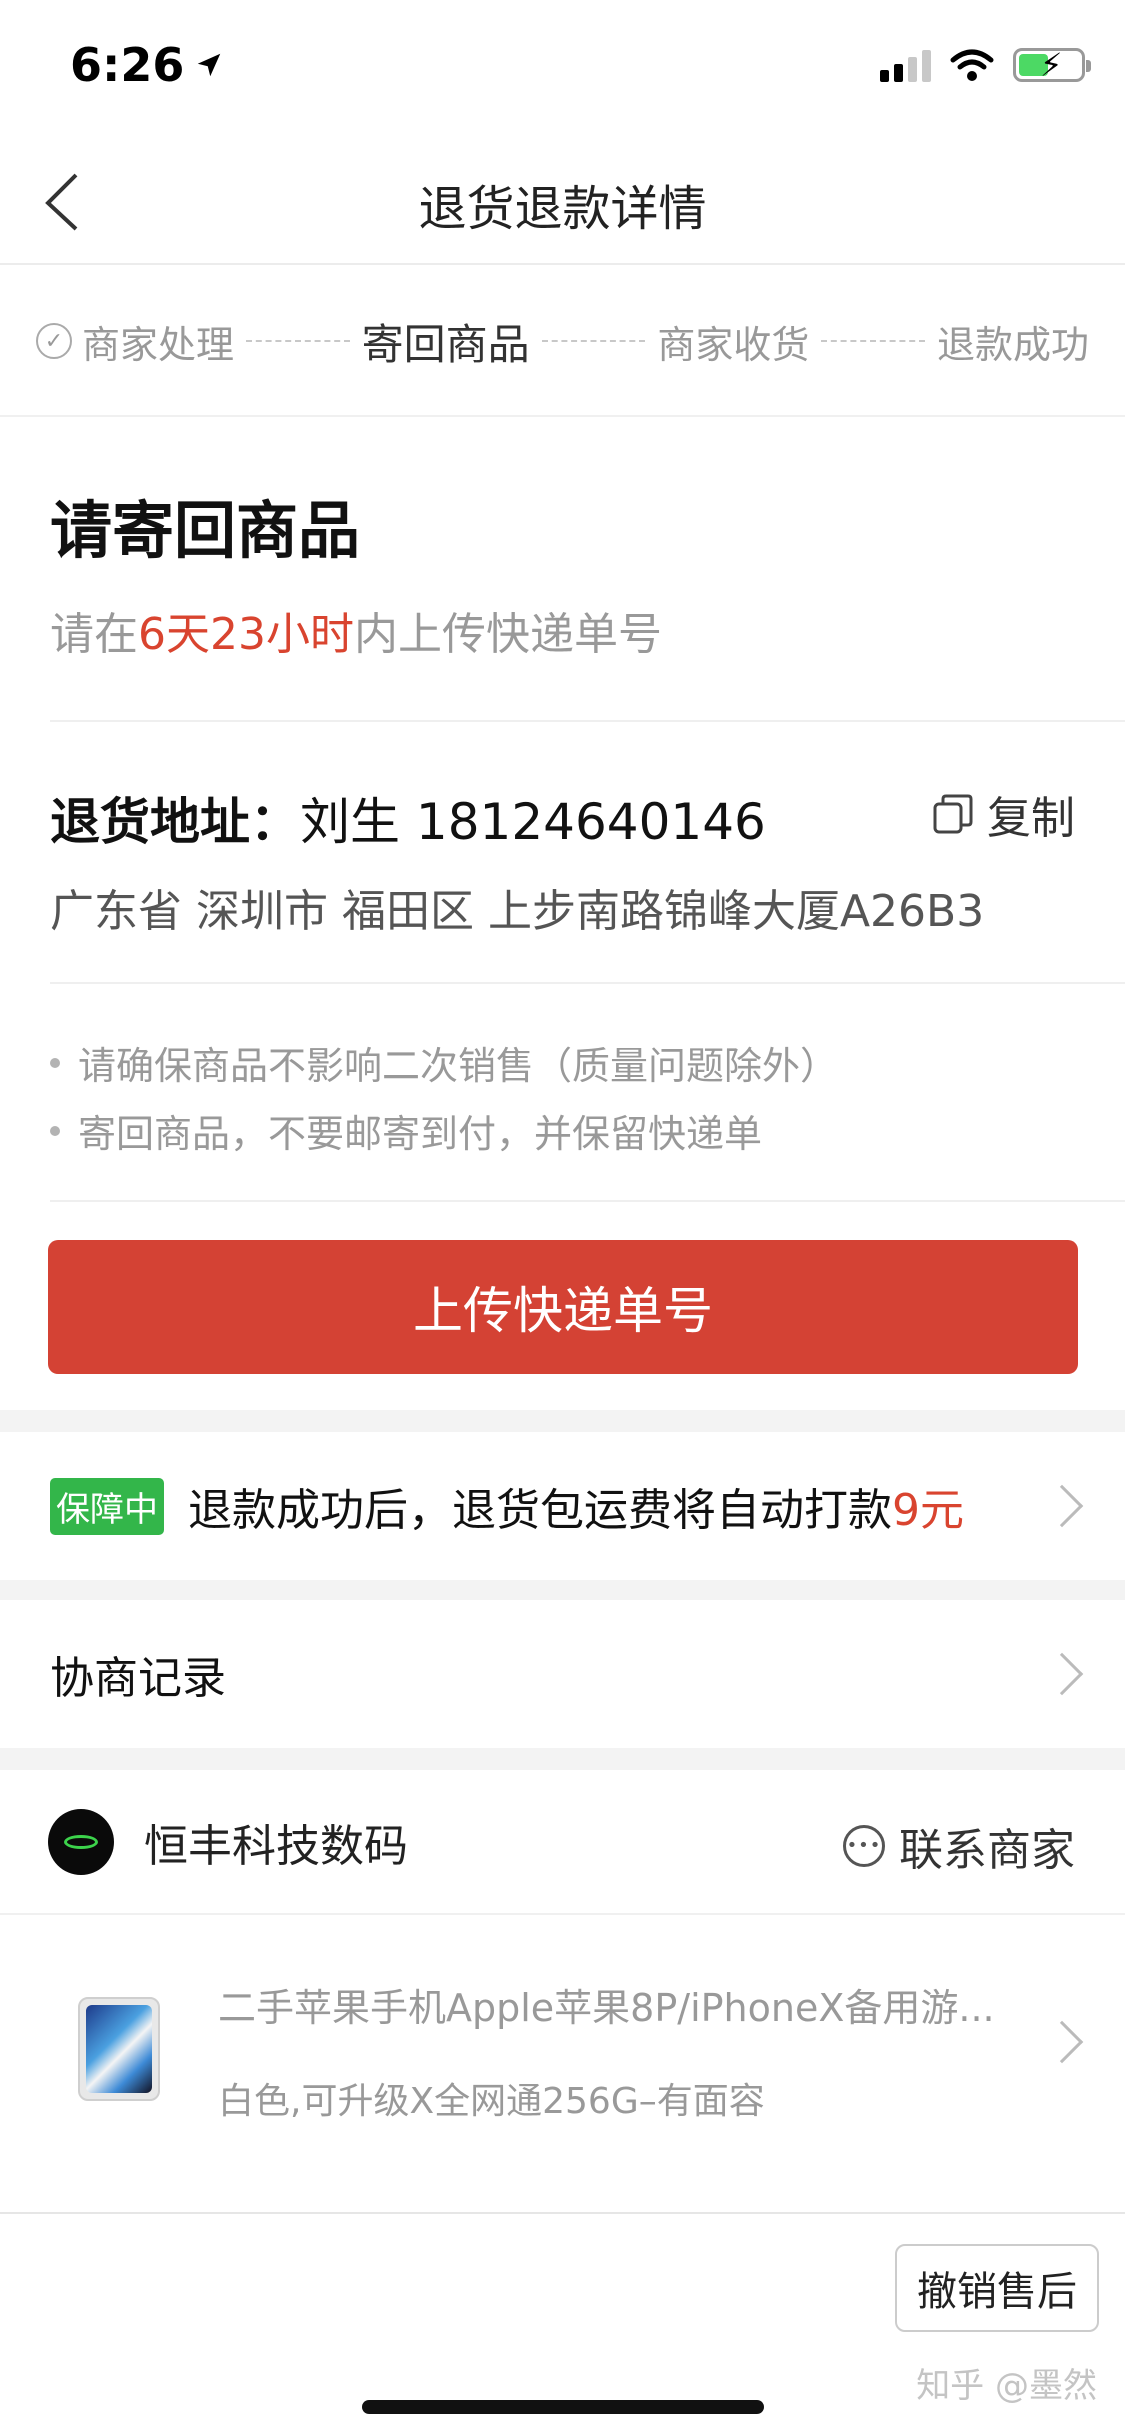  Describe the element at coordinates (205, 530) in the screenshot. I see `status-title: 请寄回商品` at that location.